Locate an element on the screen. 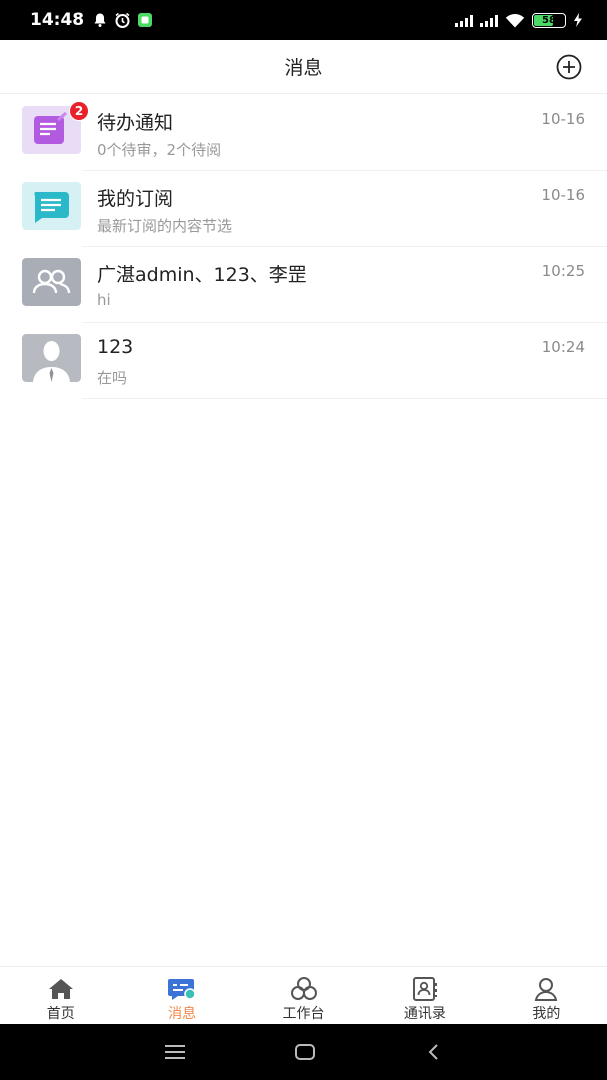 The height and width of the screenshot is (1080, 607). divider is located at coordinates (344, 398).